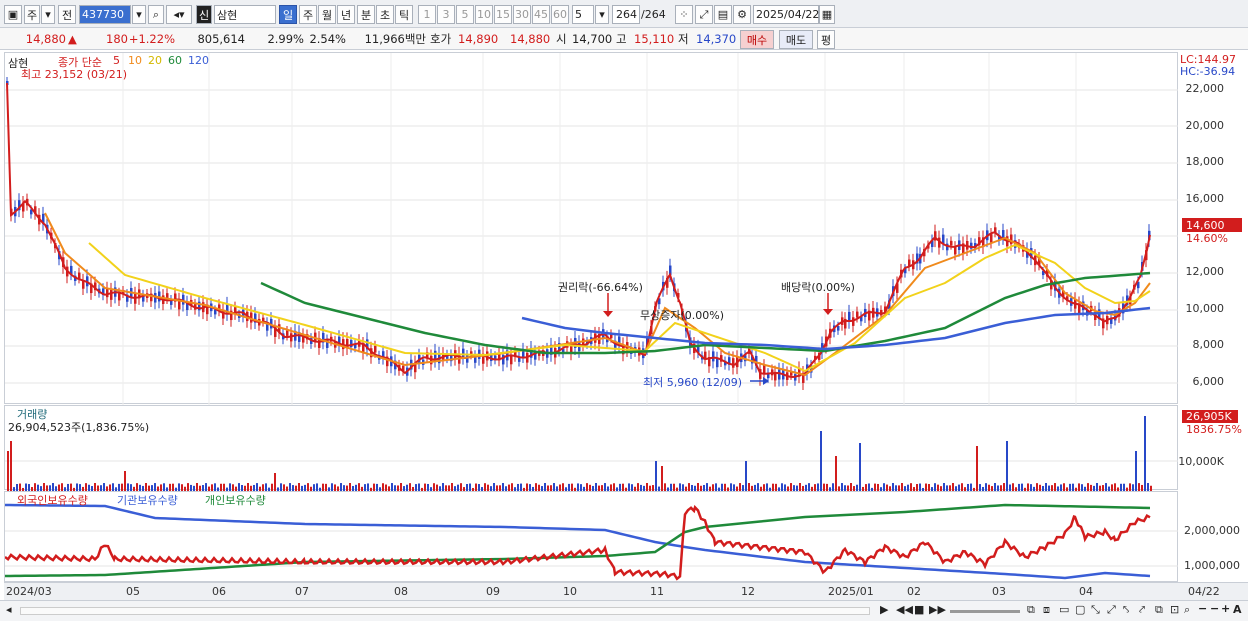  I want to click on compare-icon: ⁘, so click(684, 14).